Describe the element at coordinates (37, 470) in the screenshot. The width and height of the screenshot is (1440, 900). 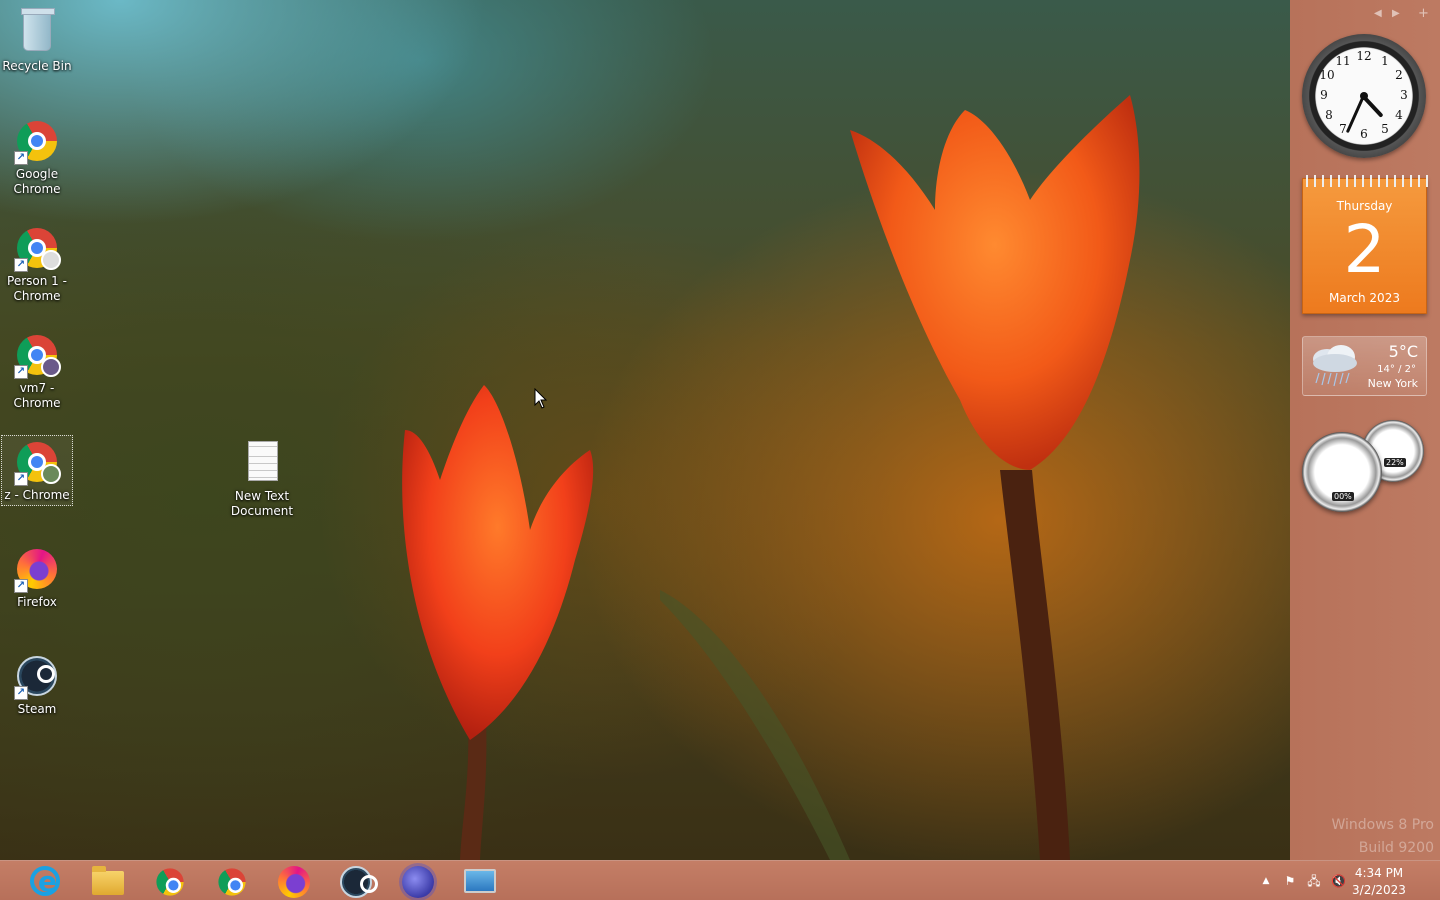
I see `desktop-icon-z-chrome: ↗ z - Chrome` at that location.